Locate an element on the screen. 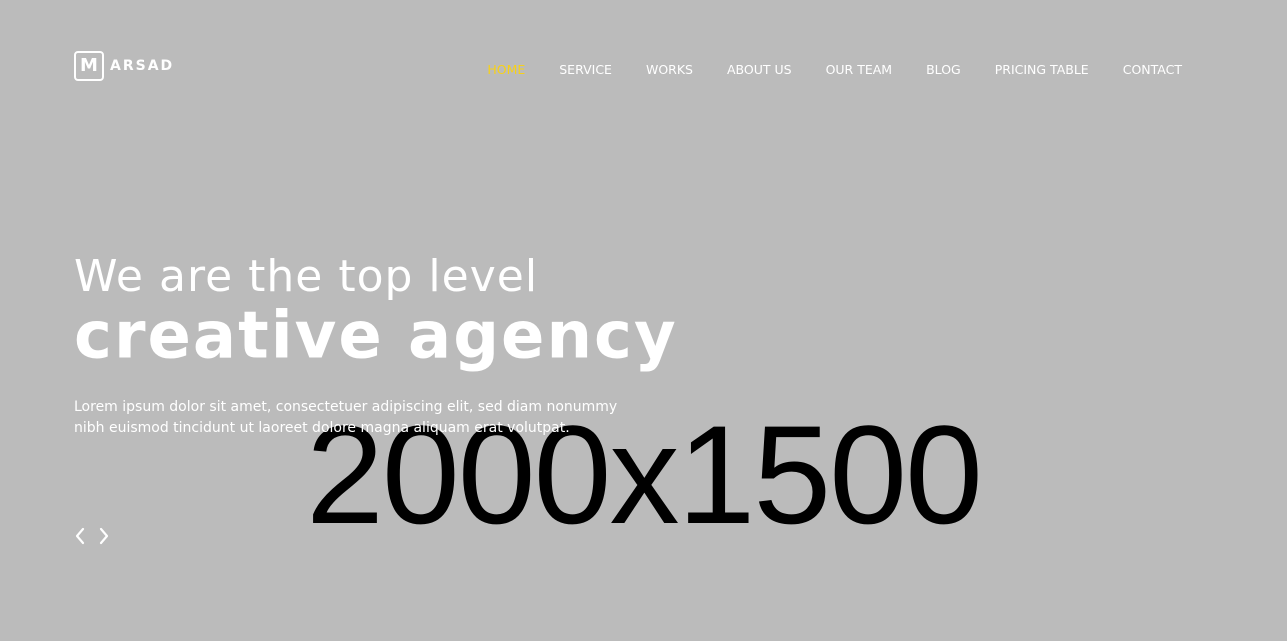 The height and width of the screenshot is (641, 1287). nav-item-service: SERVICE is located at coordinates (585, 69).